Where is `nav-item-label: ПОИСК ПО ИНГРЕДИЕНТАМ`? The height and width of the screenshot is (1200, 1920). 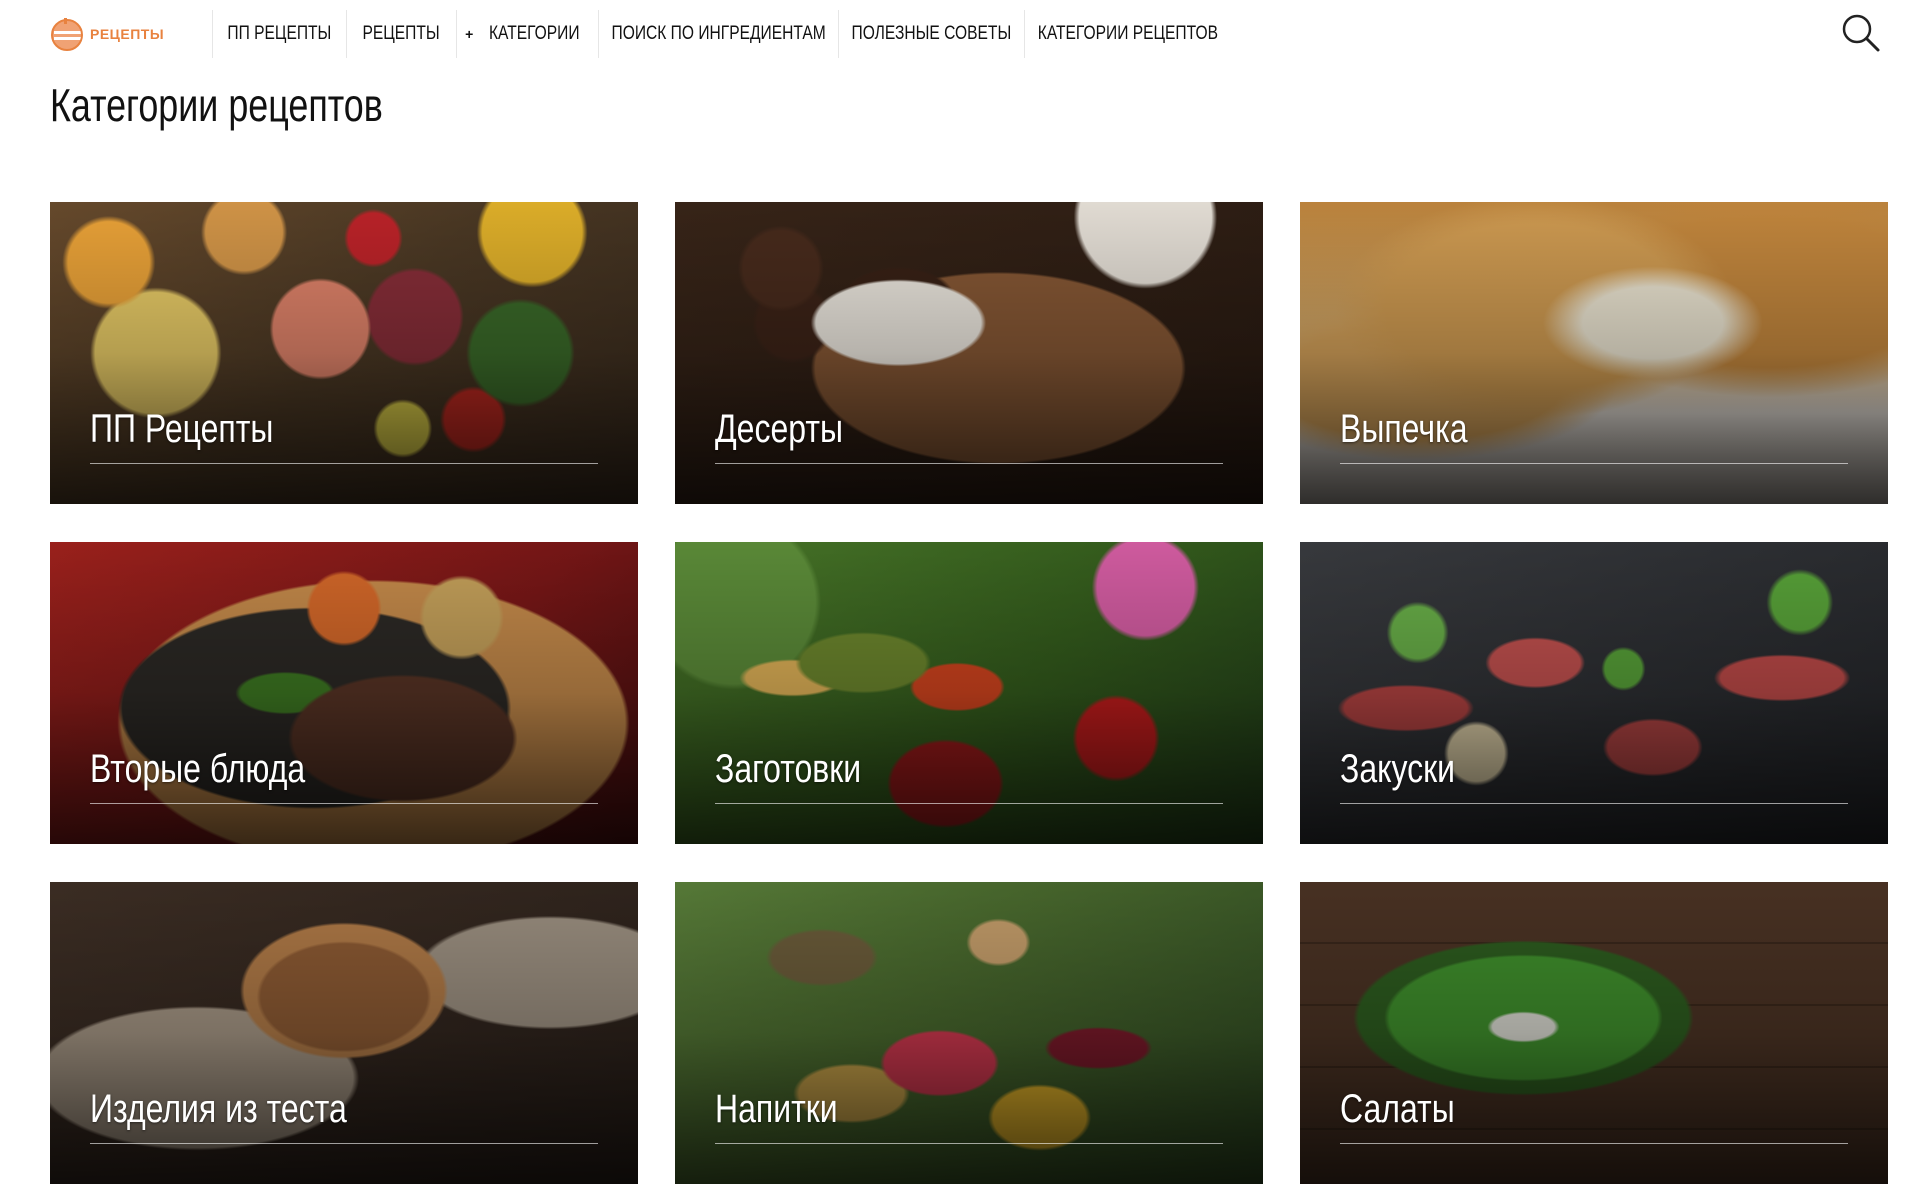 nav-item-label: ПОИСК ПО ИНГРЕДИЕНТАМ is located at coordinates (718, 33).